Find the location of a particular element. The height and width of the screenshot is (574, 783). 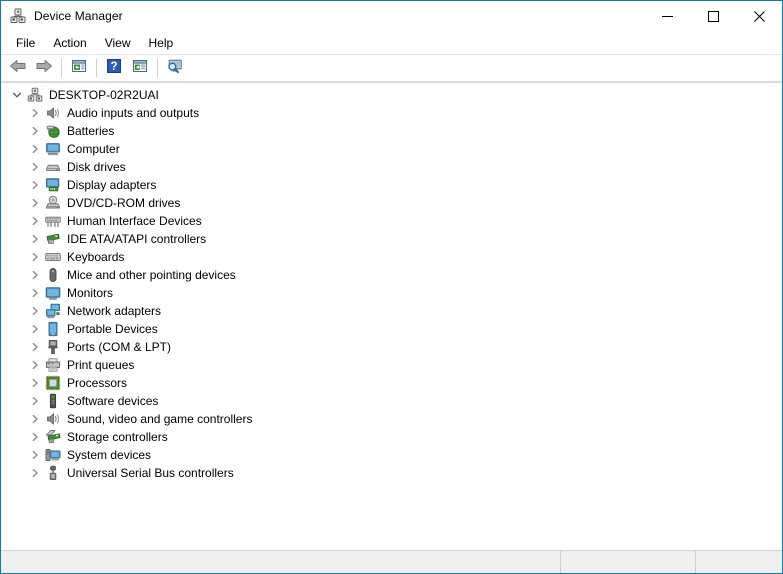

tree-item-universal-serial-bus-controllers: Universal Serial Bus controllers is located at coordinates (391, 473).